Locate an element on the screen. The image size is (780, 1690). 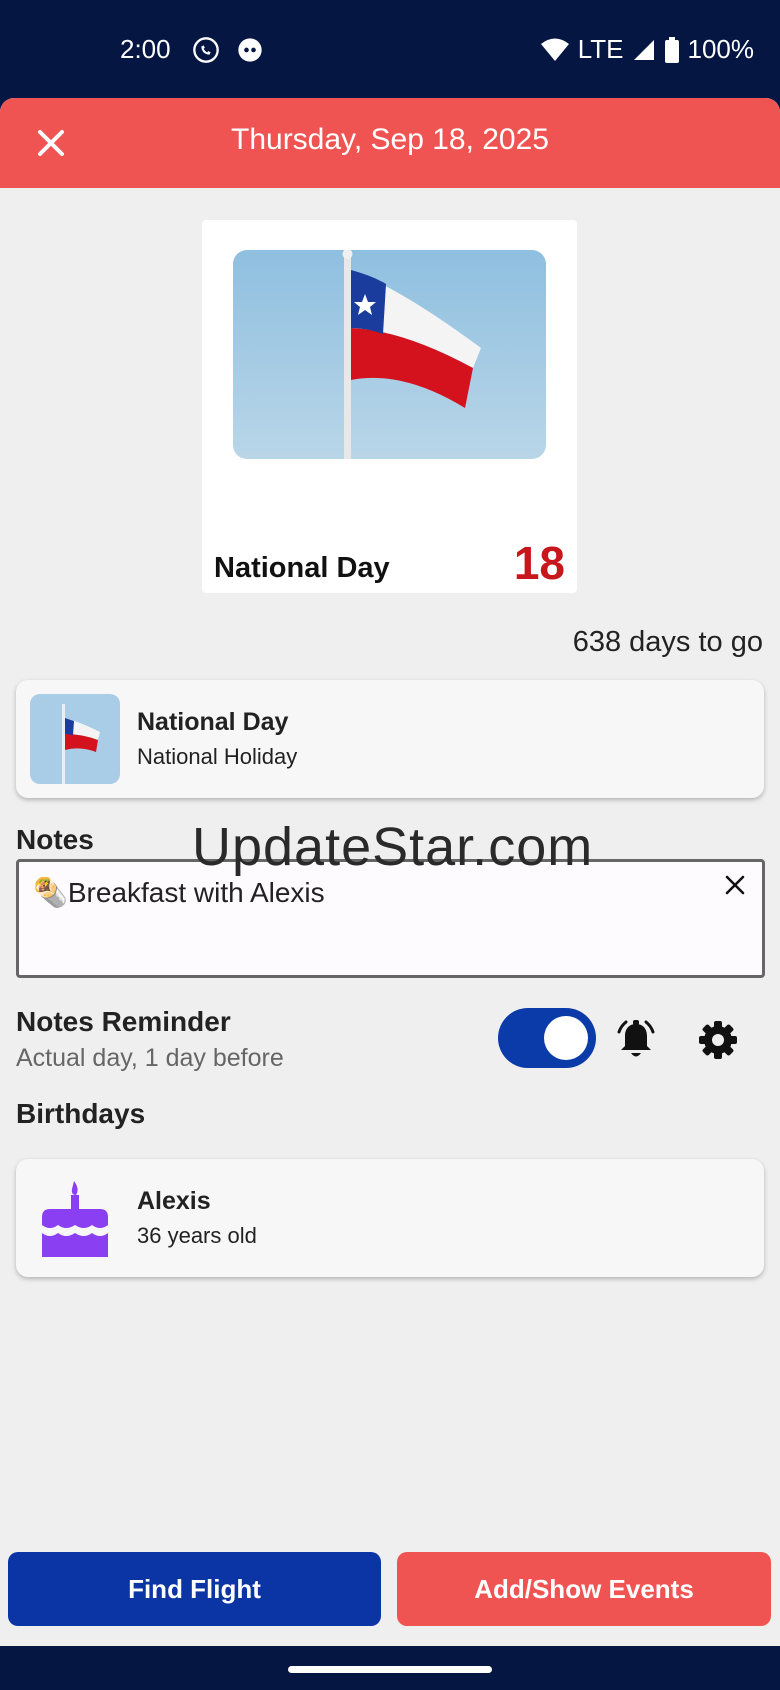
gesture-handle is located at coordinates (390, 1669).